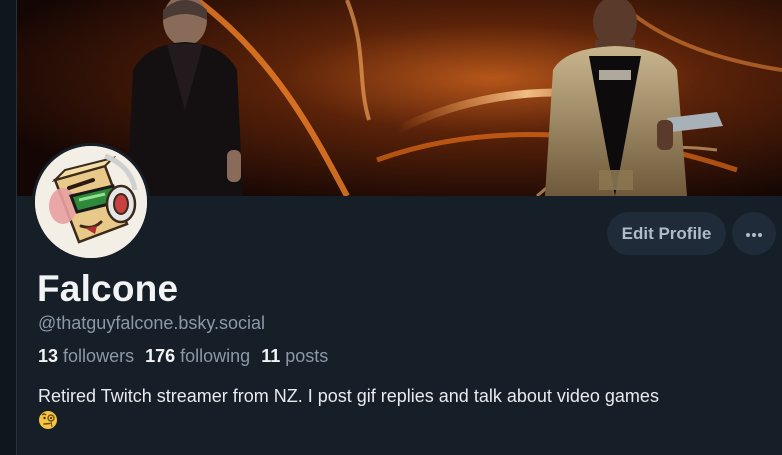  What do you see at coordinates (160, 356) in the screenshot?
I see `following-count: 176` at bounding box center [160, 356].